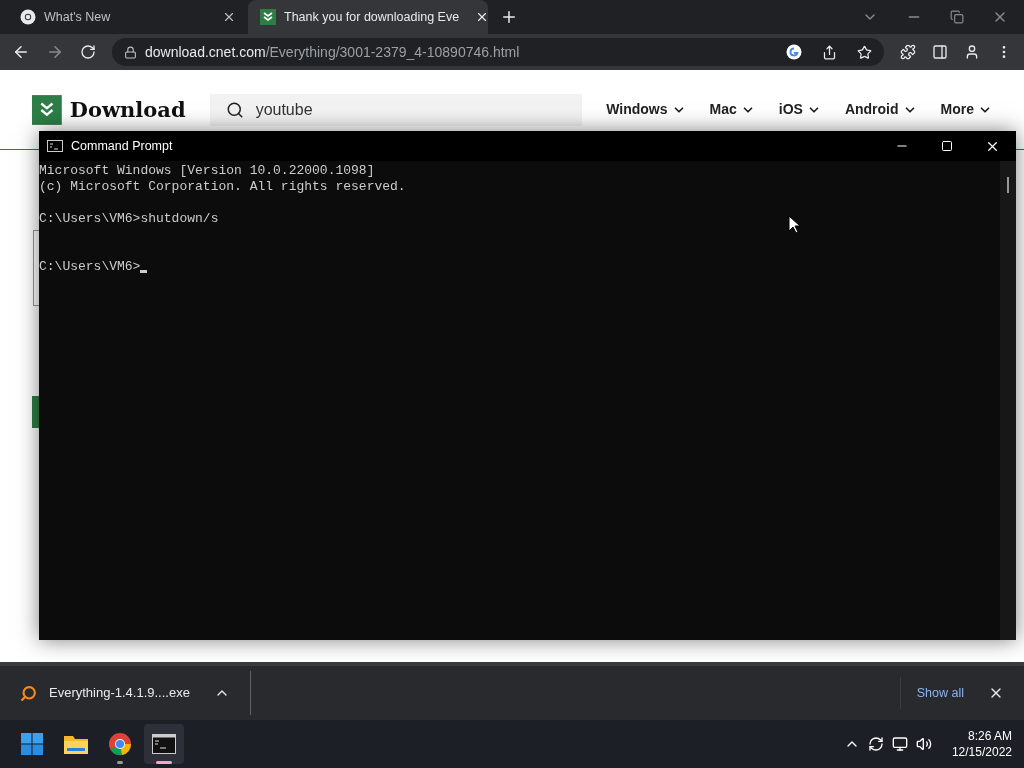  What do you see at coordinates (268, 17) in the screenshot?
I see `download-favicon-icon` at bounding box center [268, 17].